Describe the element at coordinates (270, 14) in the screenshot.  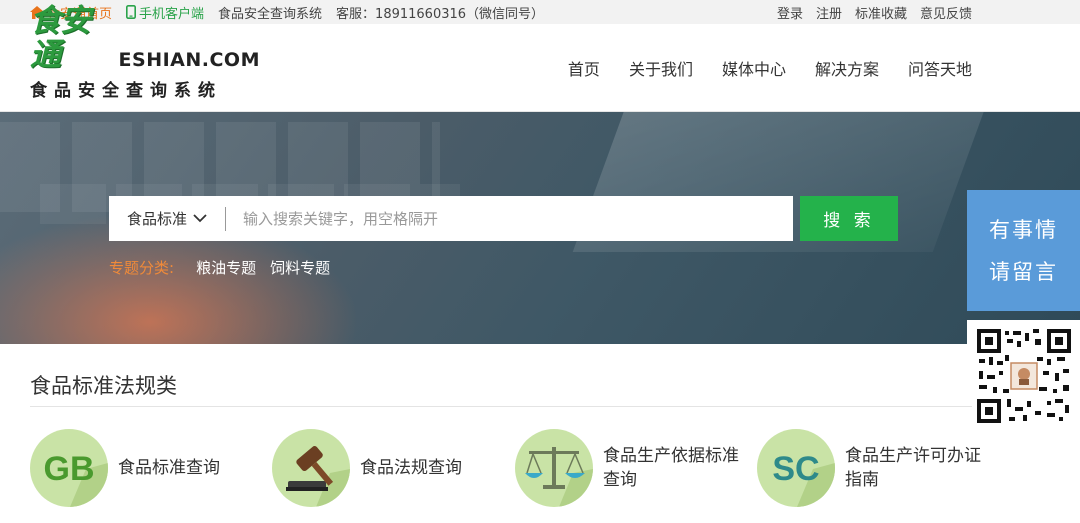
I see `system-name: 食品安全查询系统` at that location.